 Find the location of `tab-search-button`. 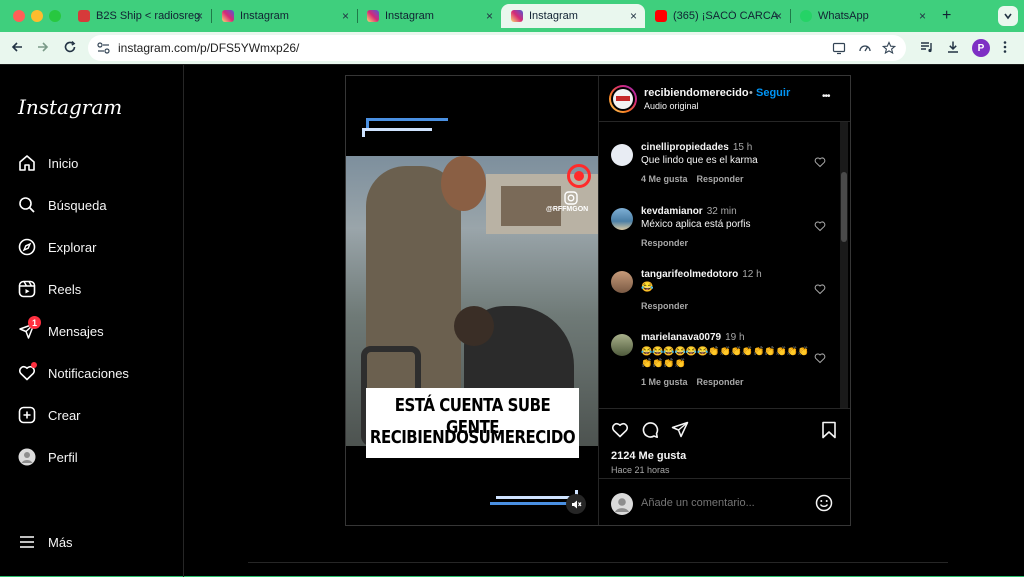

tab-search-button is located at coordinates (1008, 16).